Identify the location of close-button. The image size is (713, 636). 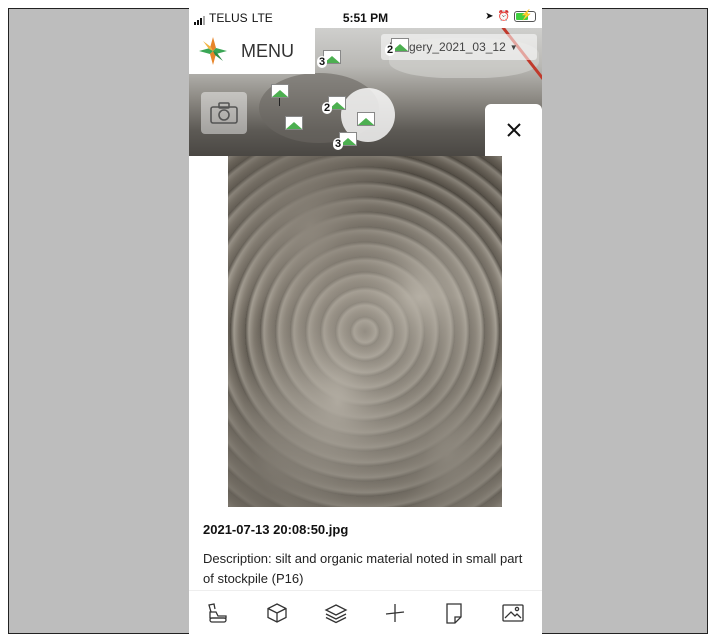
(513, 130).